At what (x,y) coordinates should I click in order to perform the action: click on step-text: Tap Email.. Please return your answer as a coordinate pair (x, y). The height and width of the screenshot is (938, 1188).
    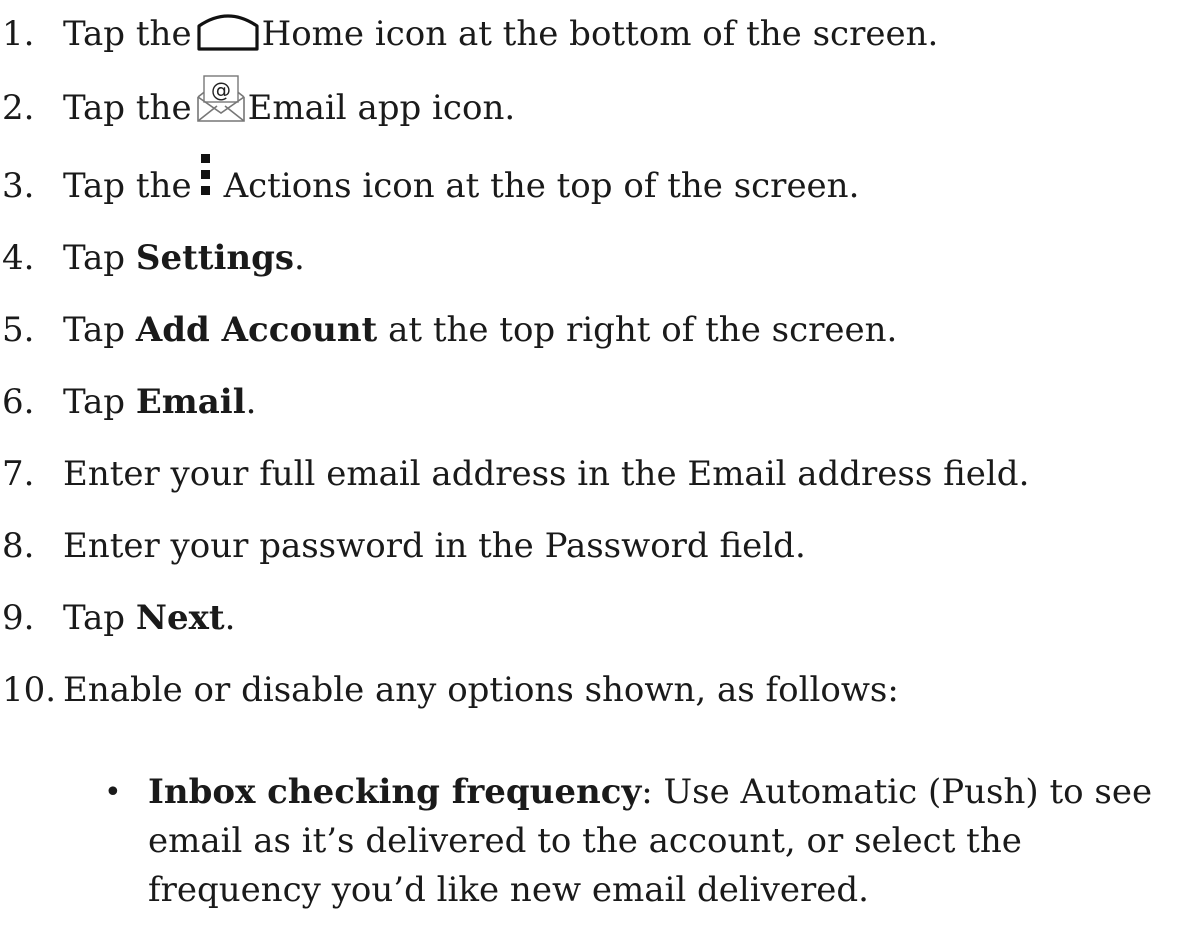
    Looking at the image, I should click on (159, 402).